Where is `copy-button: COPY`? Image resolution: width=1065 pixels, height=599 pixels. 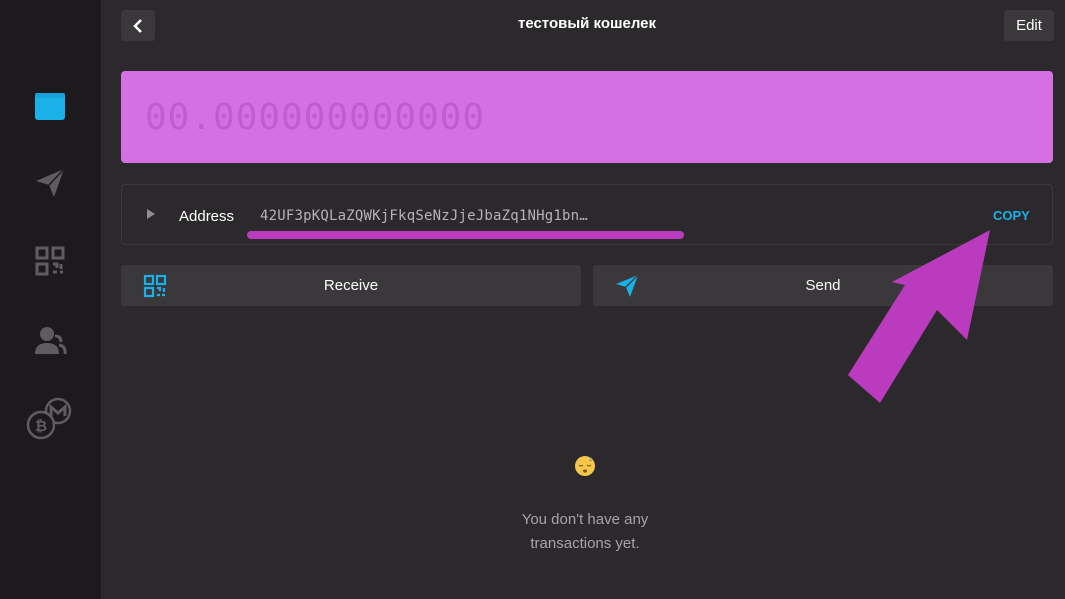
copy-button: COPY is located at coordinates (1011, 215).